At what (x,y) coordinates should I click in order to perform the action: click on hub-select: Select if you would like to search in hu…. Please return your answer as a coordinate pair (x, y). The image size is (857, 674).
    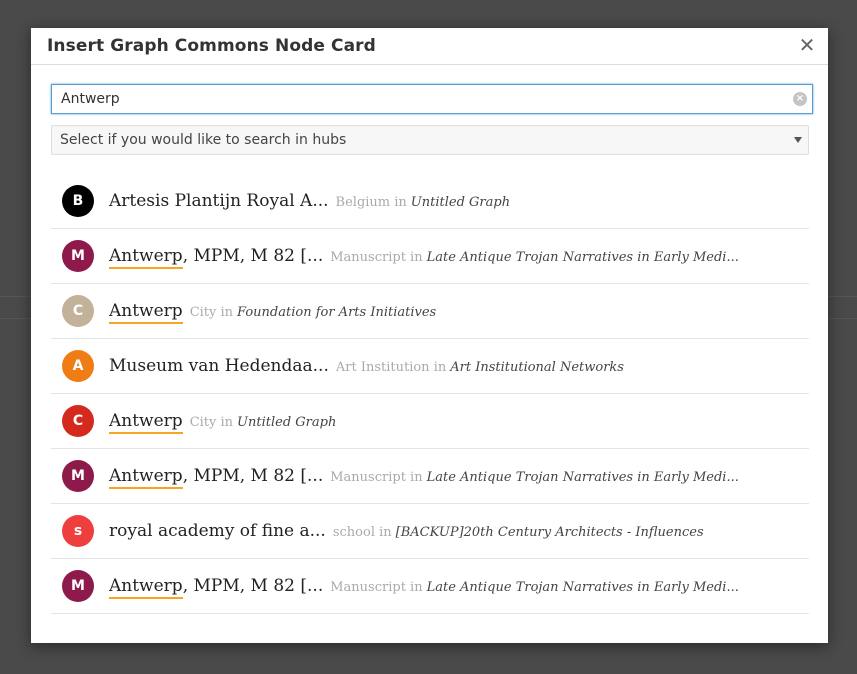
    Looking at the image, I should click on (430, 140).